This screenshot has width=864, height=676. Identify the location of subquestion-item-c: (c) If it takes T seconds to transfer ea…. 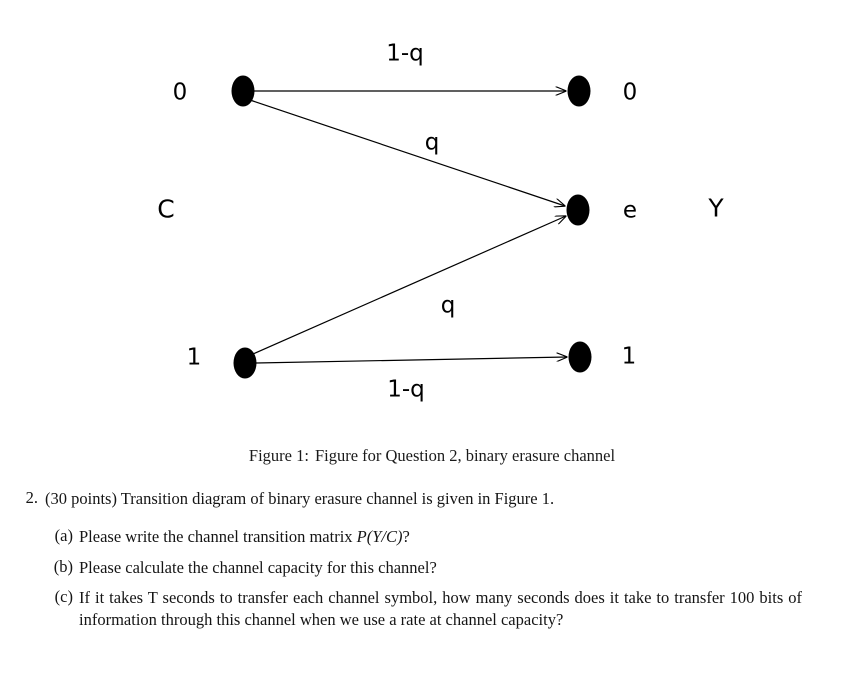
(424, 608).